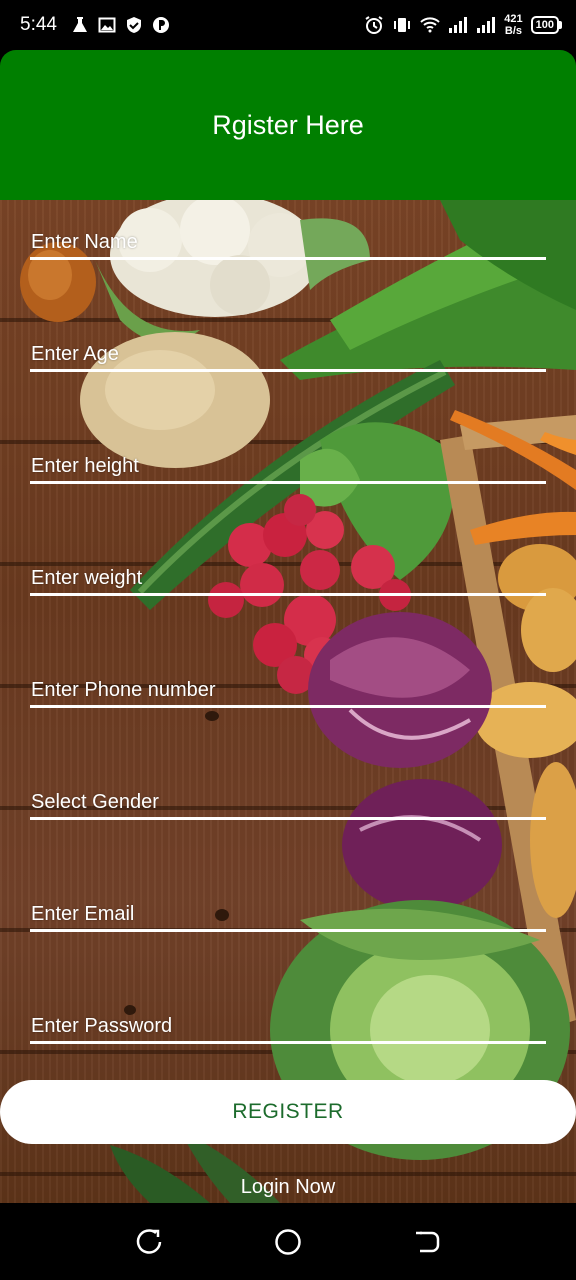 The height and width of the screenshot is (1280, 576). I want to click on back-icon, so click(427, 1242).